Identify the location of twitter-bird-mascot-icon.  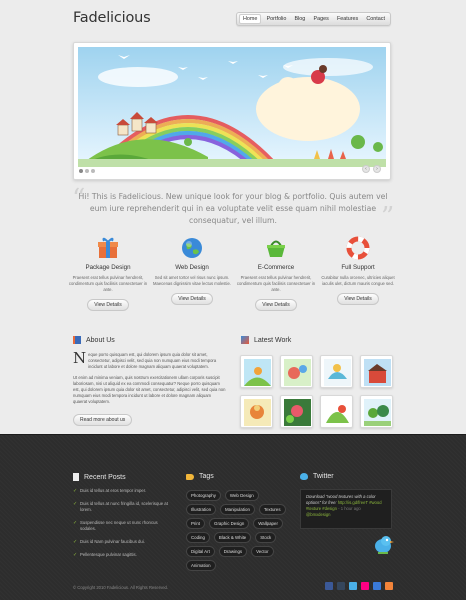
(383, 546).